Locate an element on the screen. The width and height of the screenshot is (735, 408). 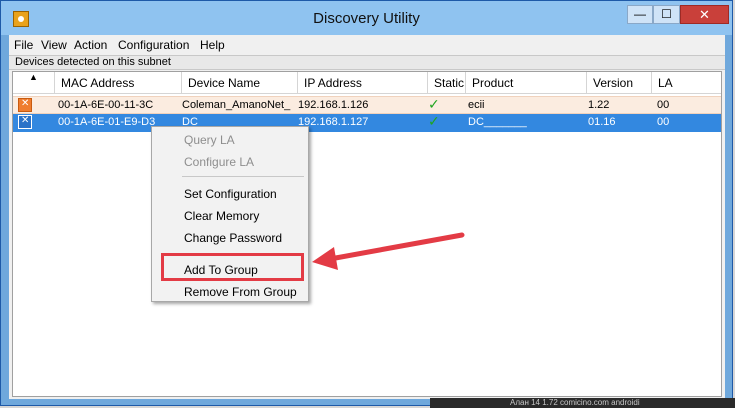
sort-indicator-icon: ▲ is located at coordinates (34, 83).